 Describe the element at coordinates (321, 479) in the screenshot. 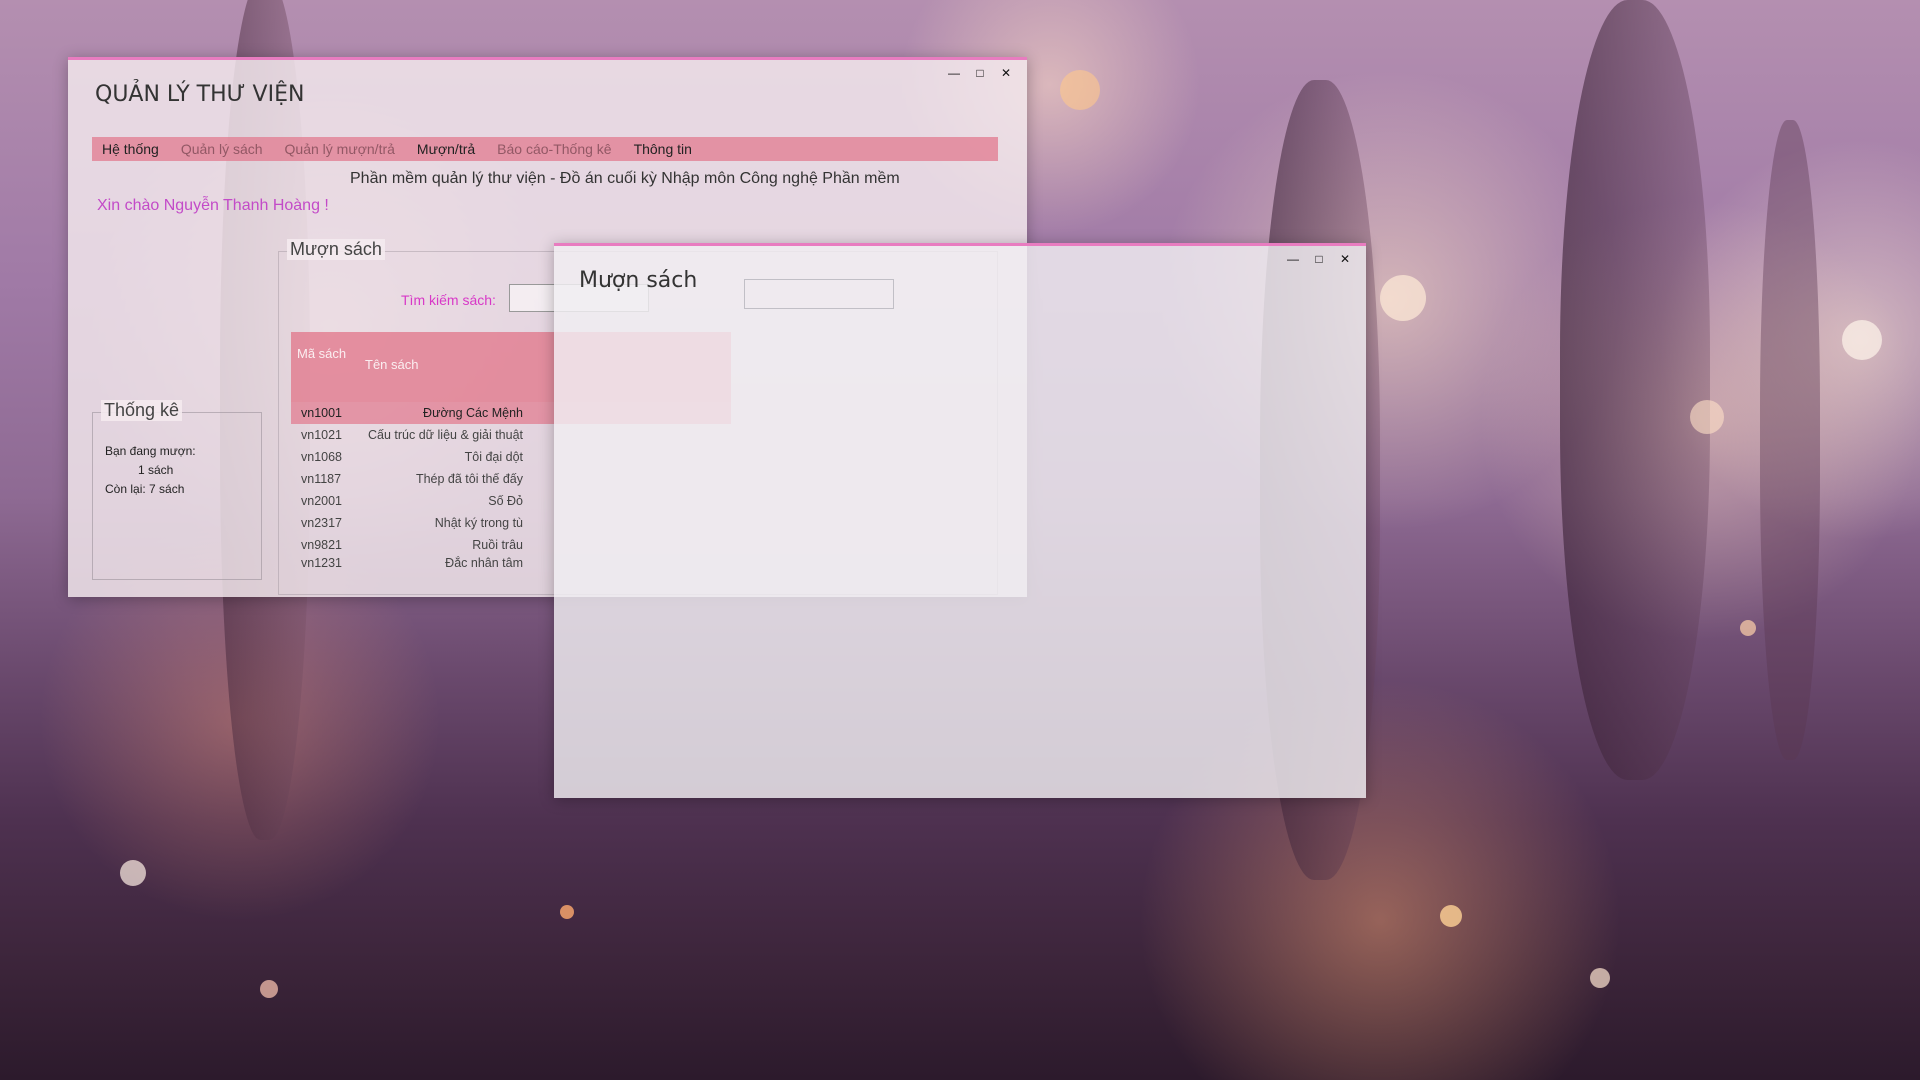

I see `cell-ma-sach: vn1187` at that location.